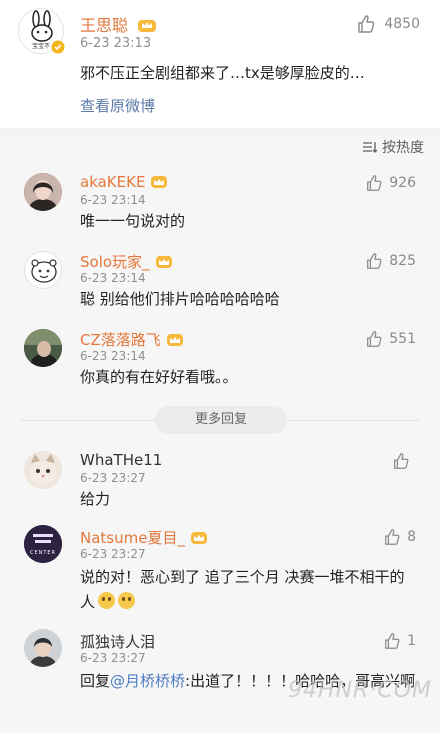  I want to click on original-post-author: 王思聪, so click(118, 24).